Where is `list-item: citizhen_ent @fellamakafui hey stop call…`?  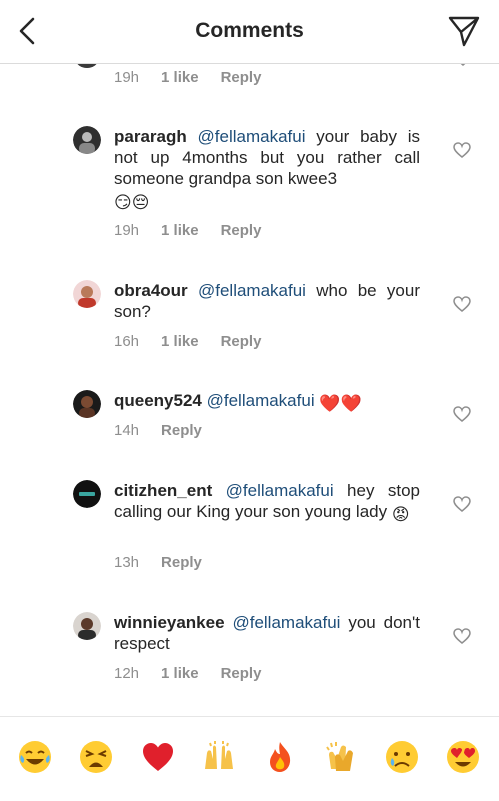
list-item: citizhen_ent @fellamakafui hey stop call… is located at coordinates (249, 530).